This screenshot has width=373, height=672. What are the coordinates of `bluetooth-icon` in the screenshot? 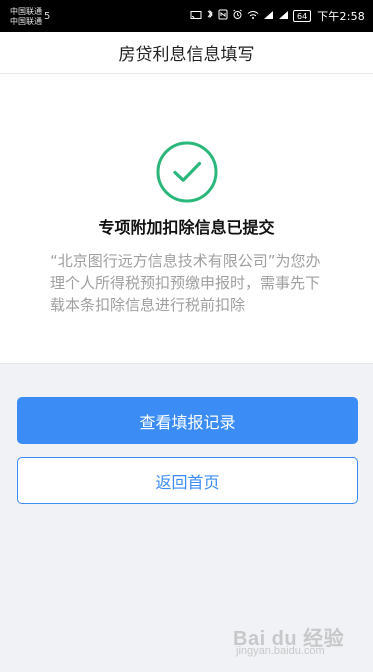 It's located at (210, 16).